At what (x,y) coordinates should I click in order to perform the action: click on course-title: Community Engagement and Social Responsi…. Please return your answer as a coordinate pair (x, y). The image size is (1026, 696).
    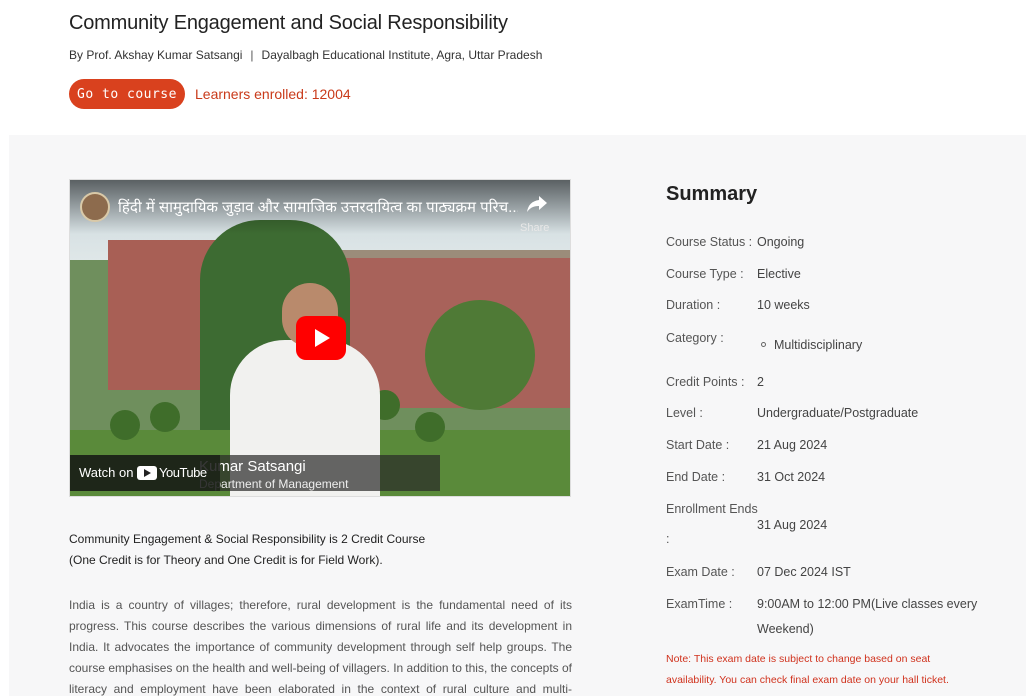
    Looking at the image, I should click on (288, 23).